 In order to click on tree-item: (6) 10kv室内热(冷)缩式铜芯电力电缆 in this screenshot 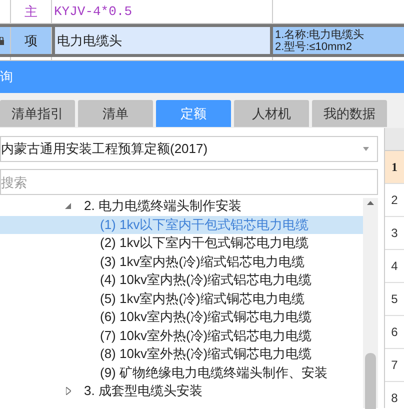, I will do `click(181, 317)`.